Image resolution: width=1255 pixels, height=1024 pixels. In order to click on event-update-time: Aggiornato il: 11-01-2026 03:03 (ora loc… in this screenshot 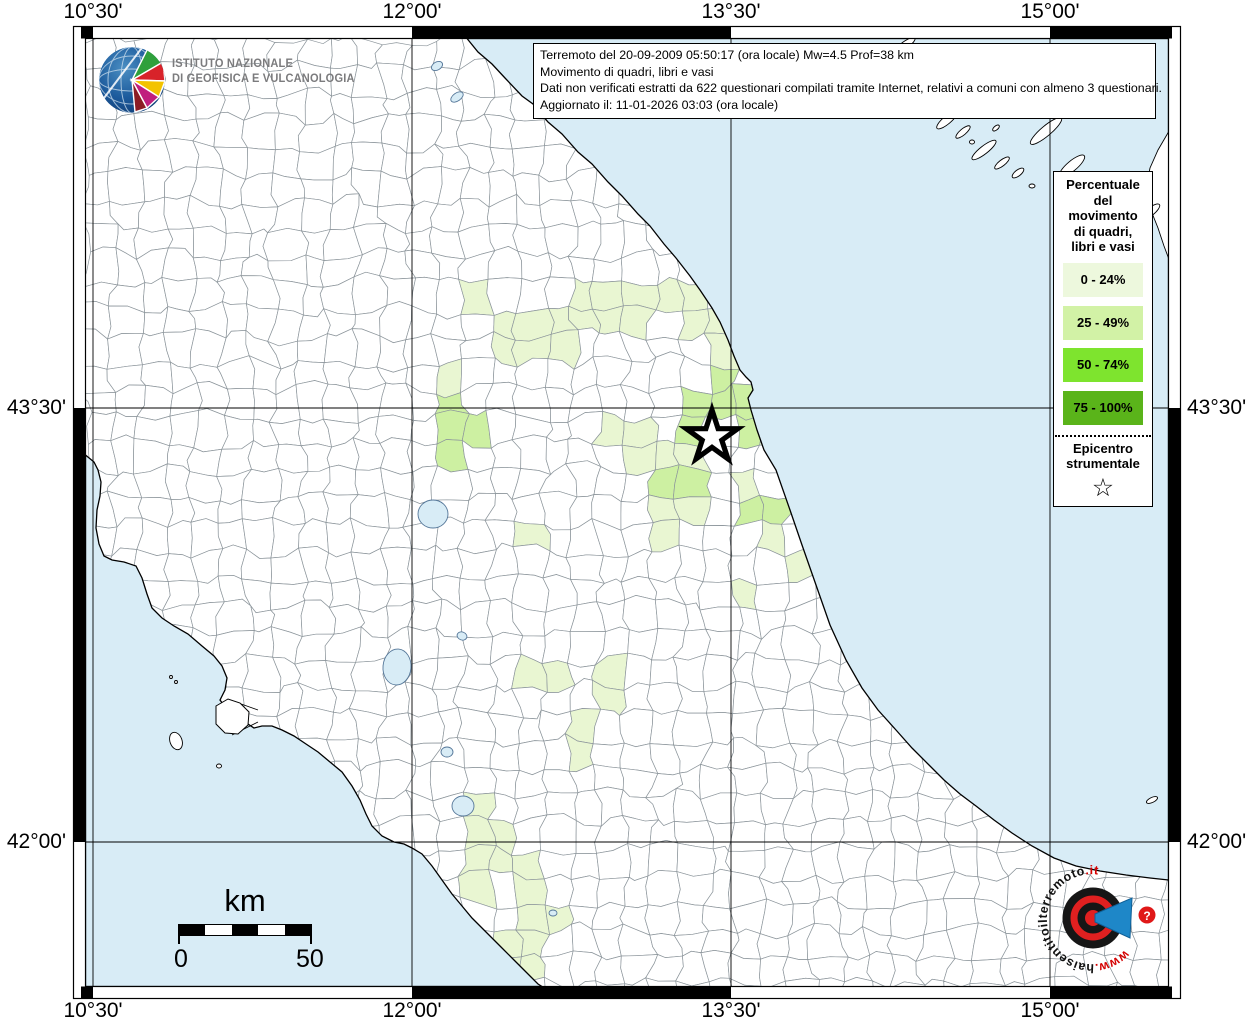, I will do `click(659, 104)`.